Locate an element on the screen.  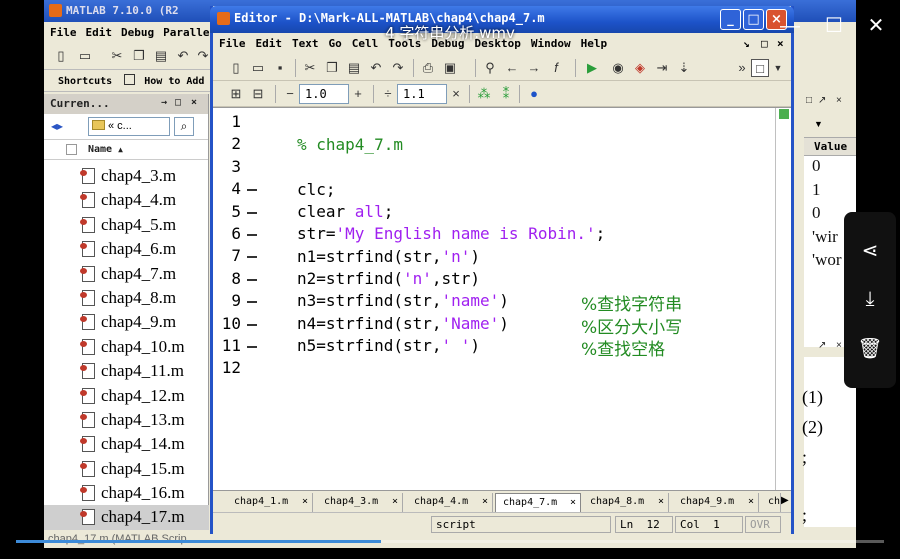
name-column-header: Name is located at coordinates (100, 149).